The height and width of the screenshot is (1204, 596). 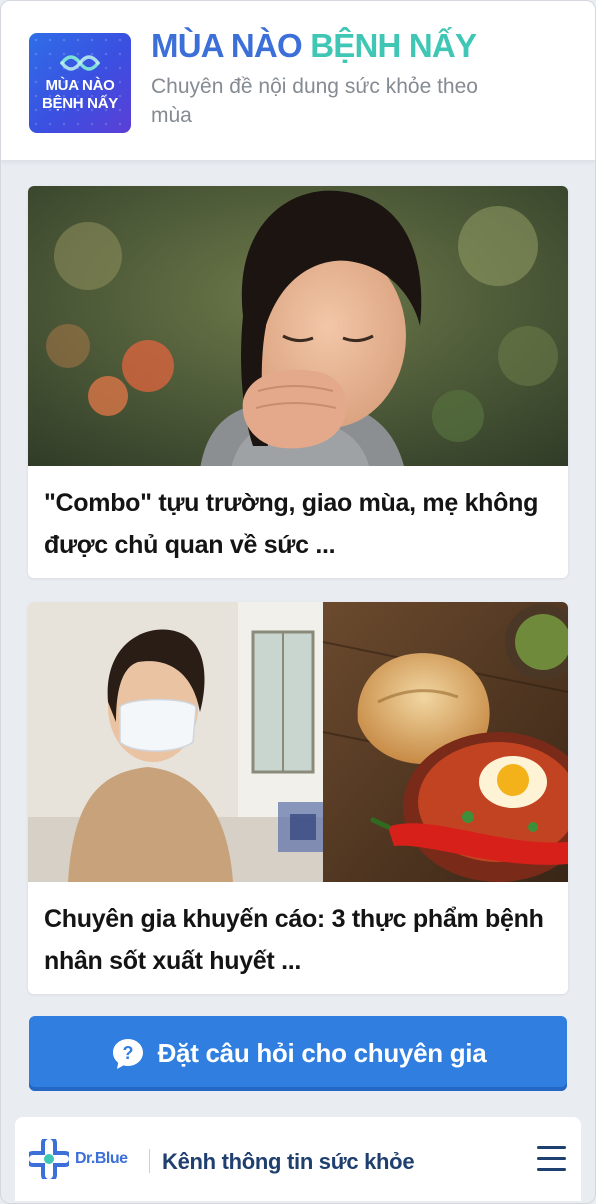 I want to click on brand-name: Dr.Blue, so click(x=101, y=1158).